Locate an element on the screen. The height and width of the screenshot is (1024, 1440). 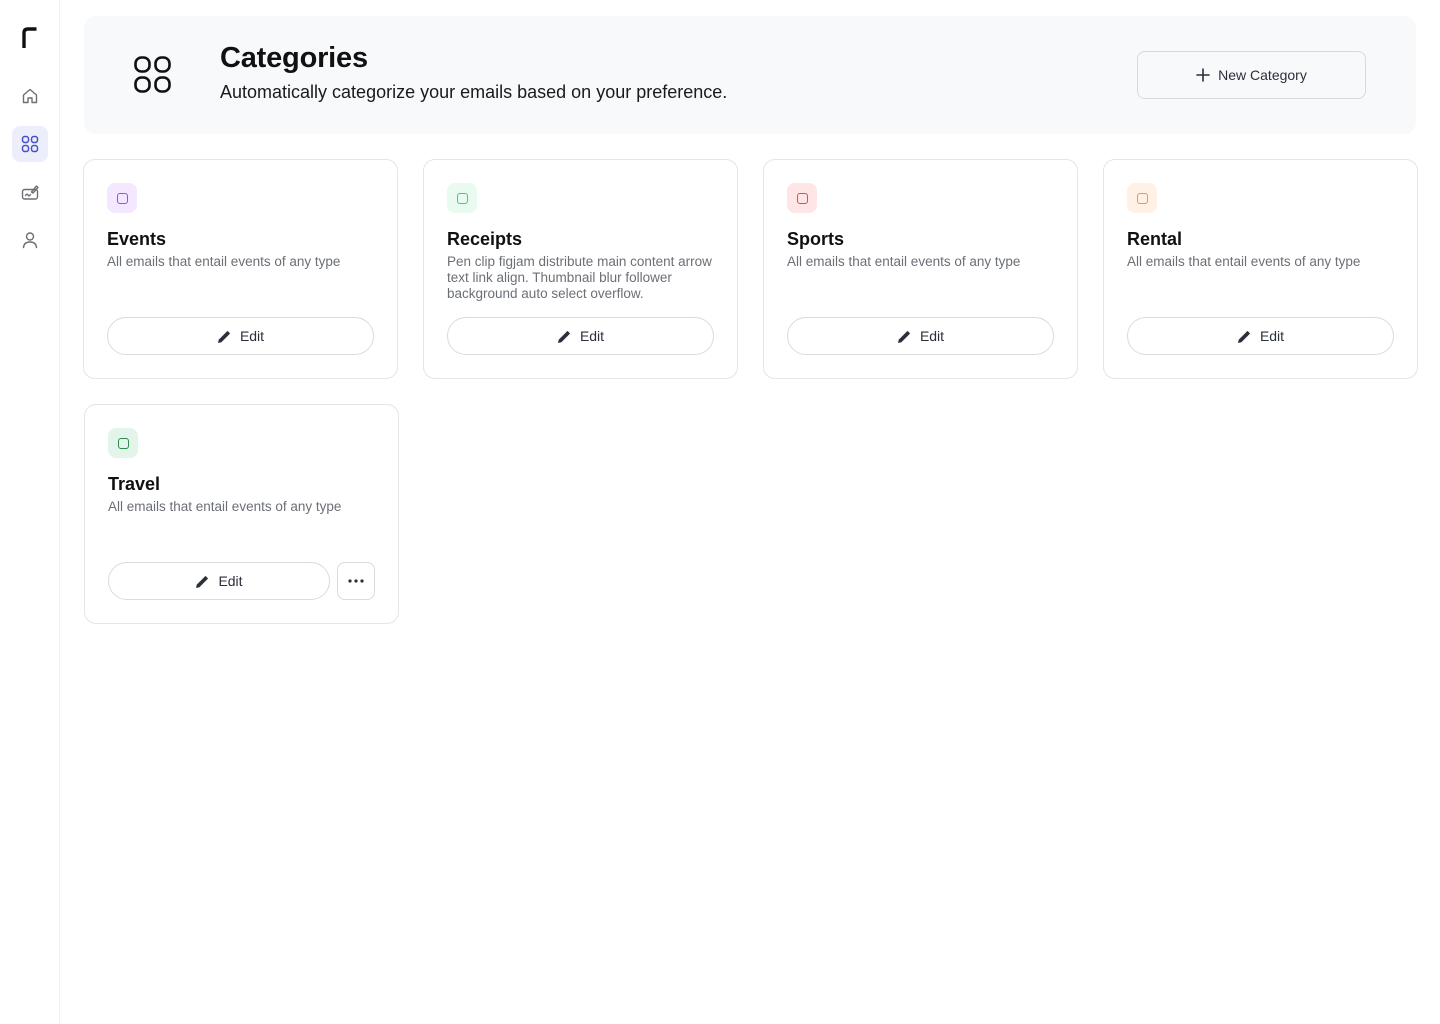
category-title: Receipts is located at coordinates (485, 239).